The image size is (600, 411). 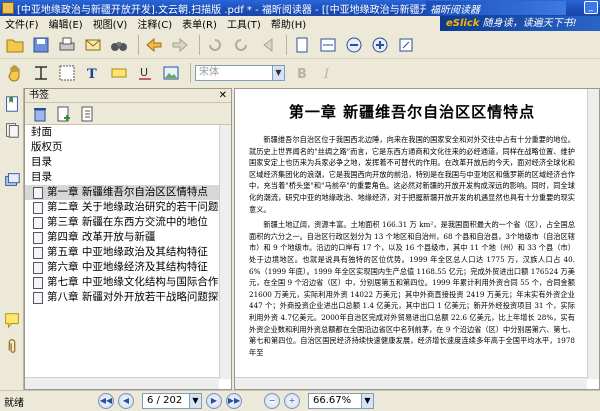 I want to click on font-select: 宋体 ▼, so click(x=240, y=73).